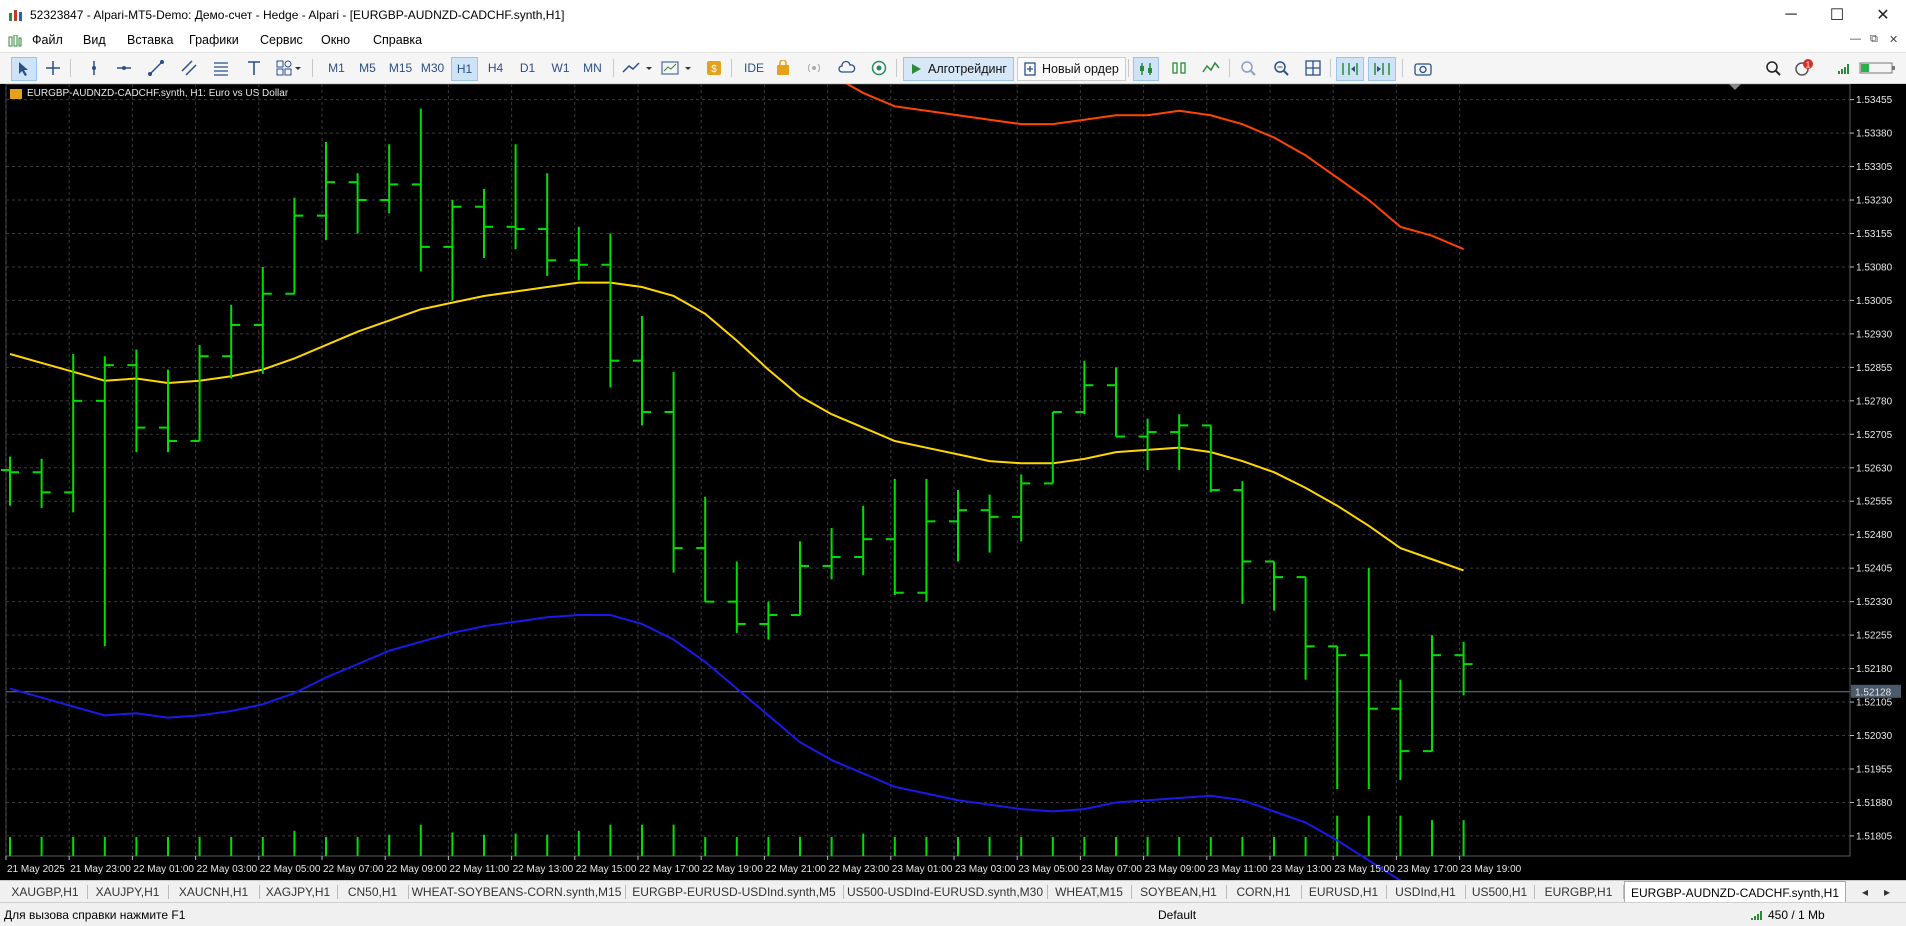  What do you see at coordinates (289, 68) in the screenshot?
I see `shapes-icon` at bounding box center [289, 68].